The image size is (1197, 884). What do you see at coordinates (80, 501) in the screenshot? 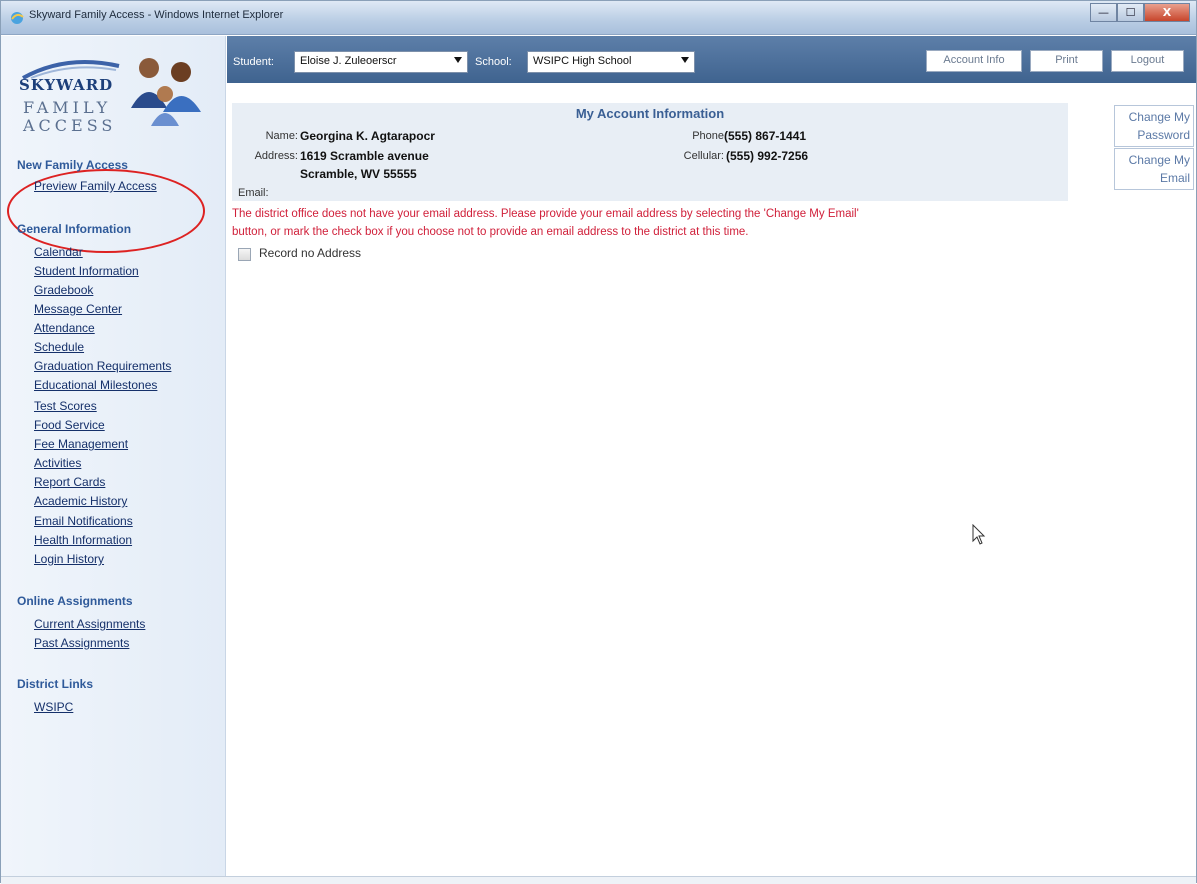
I see `nav-academic-history: Academic History` at bounding box center [80, 501].